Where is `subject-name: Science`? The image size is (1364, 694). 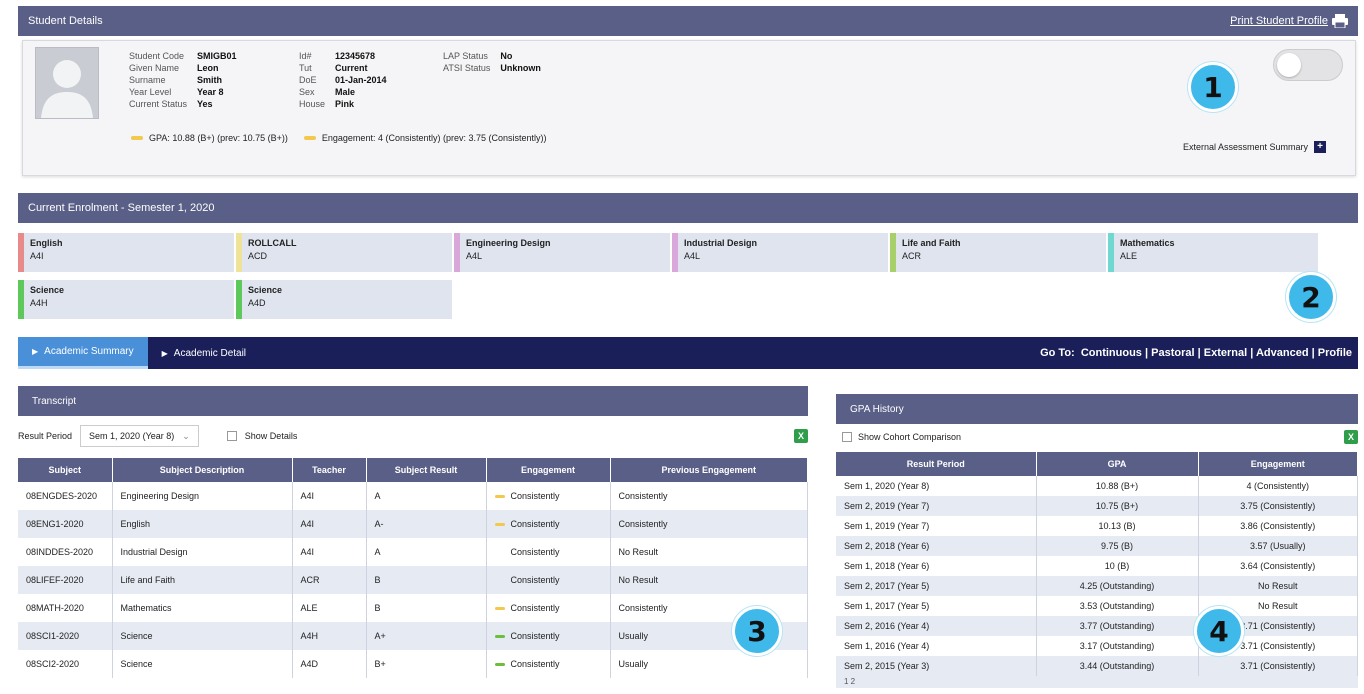
subject-name: Science is located at coordinates (265, 290).